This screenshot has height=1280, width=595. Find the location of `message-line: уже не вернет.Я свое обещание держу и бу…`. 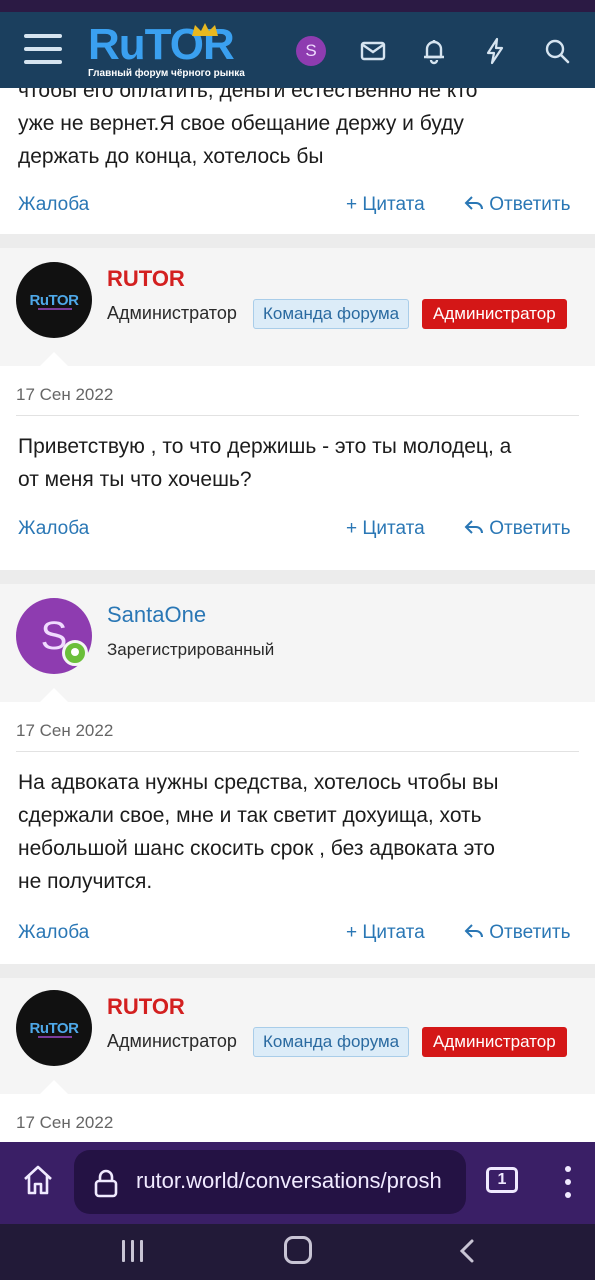

message-line: уже не вернет.Я свое обещание держу и бу… is located at coordinates (241, 123).